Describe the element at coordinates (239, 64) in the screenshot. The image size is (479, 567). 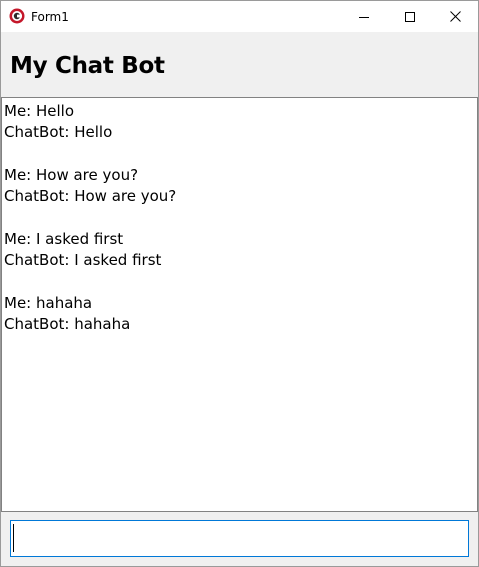
I see `header-panel: My Chat Bot` at that location.